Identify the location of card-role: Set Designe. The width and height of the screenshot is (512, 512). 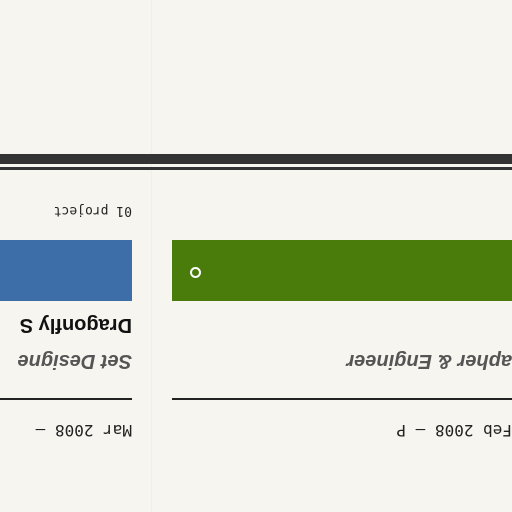
(74, 361).